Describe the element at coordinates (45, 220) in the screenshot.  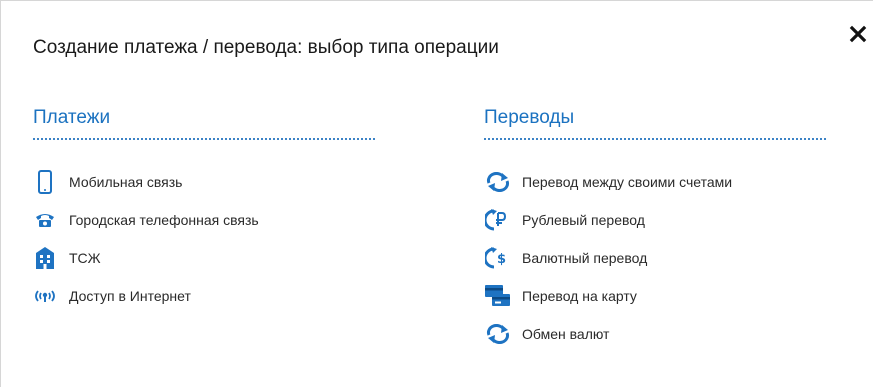
I see `telephone-icon` at that location.